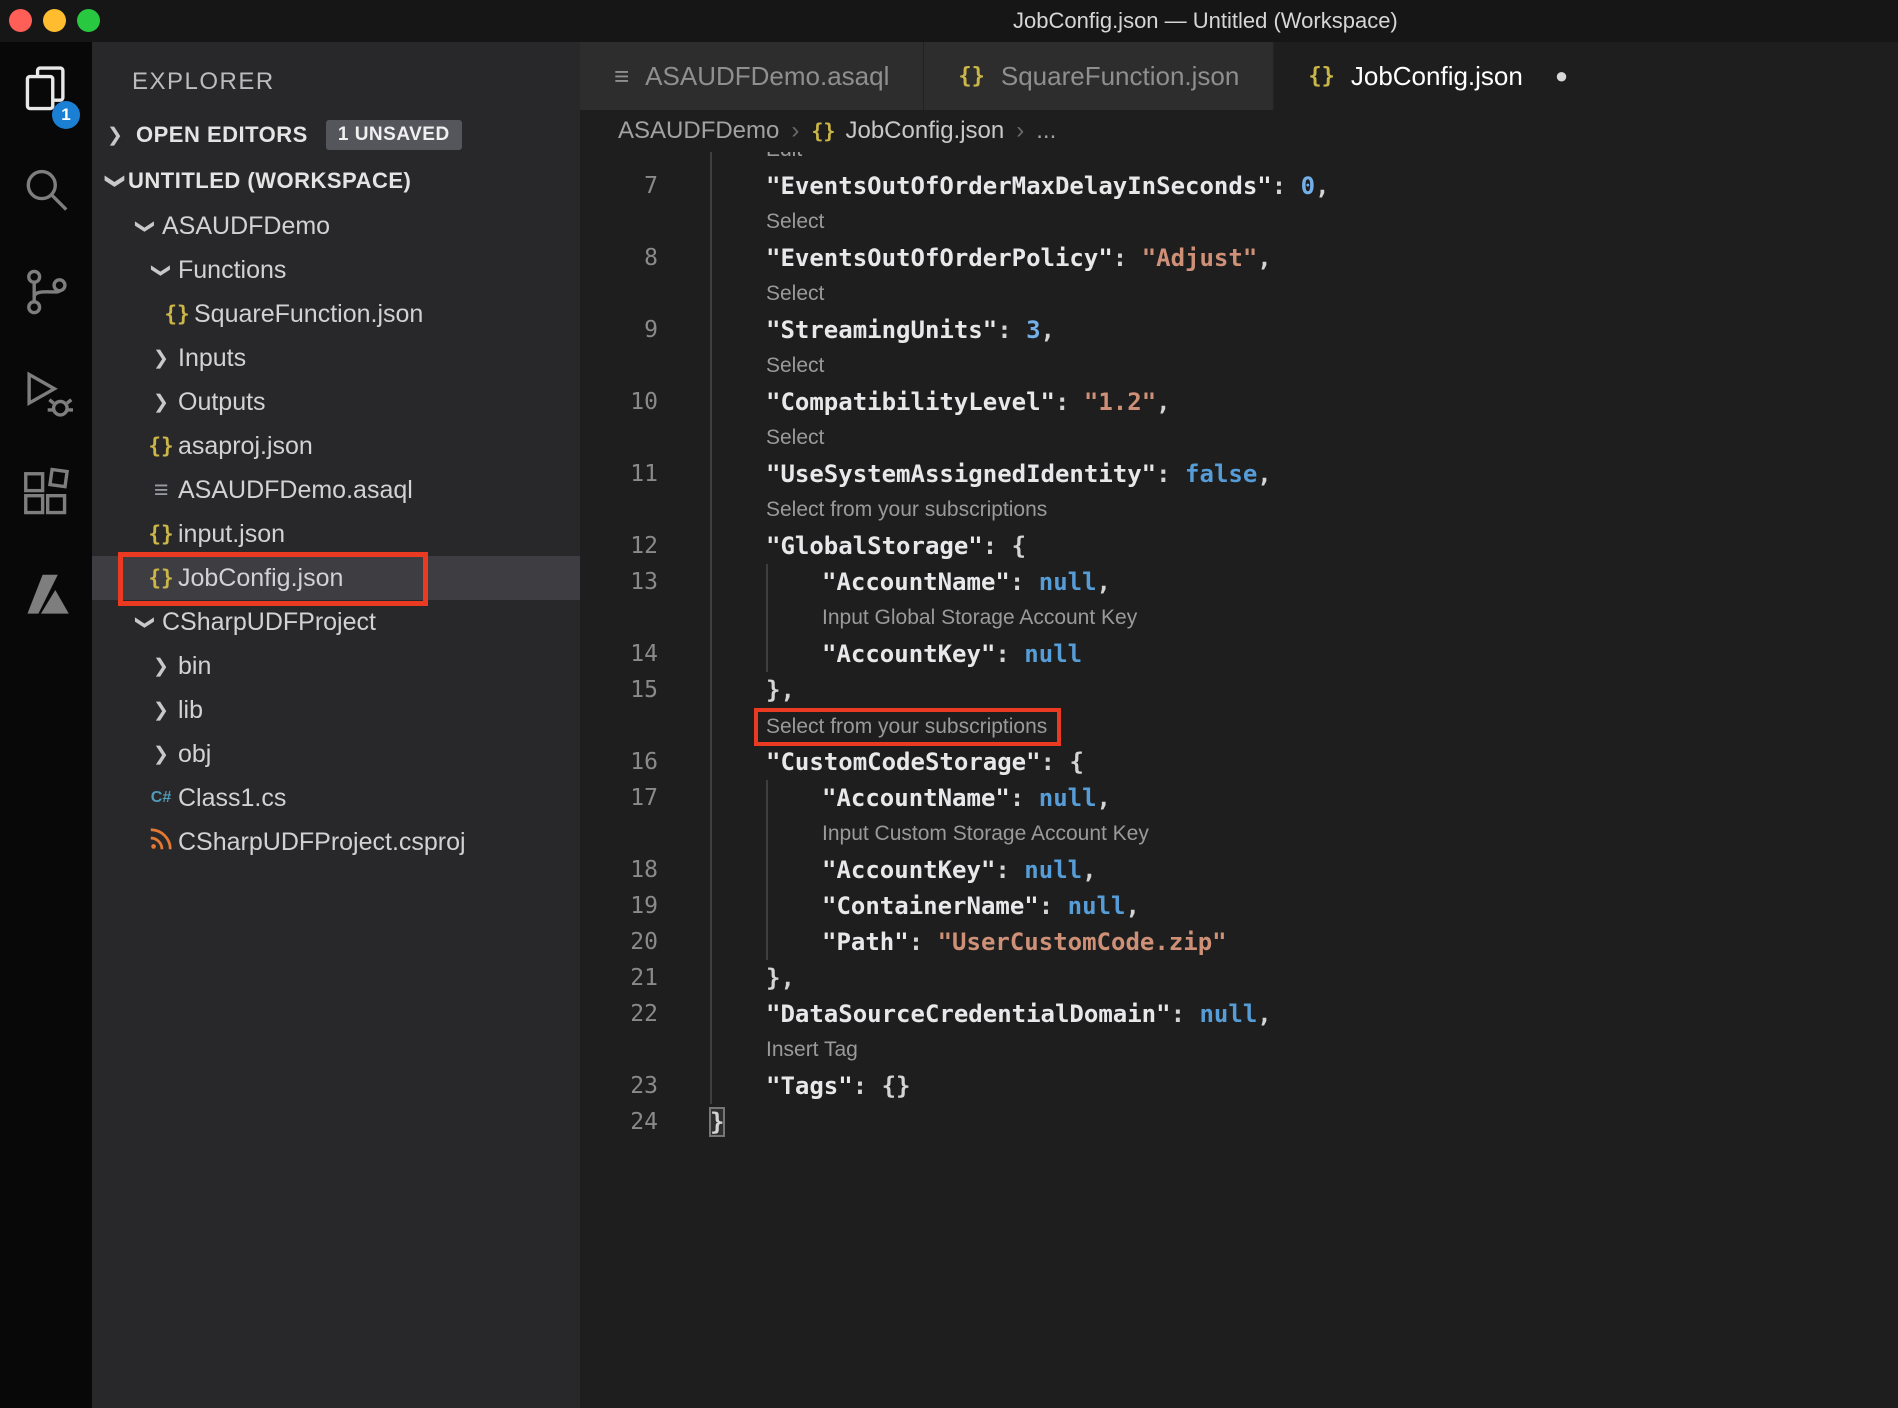 The image size is (1898, 1408). Describe the element at coordinates (161, 489) in the screenshot. I see `asaql-file-icon: ≡` at that location.